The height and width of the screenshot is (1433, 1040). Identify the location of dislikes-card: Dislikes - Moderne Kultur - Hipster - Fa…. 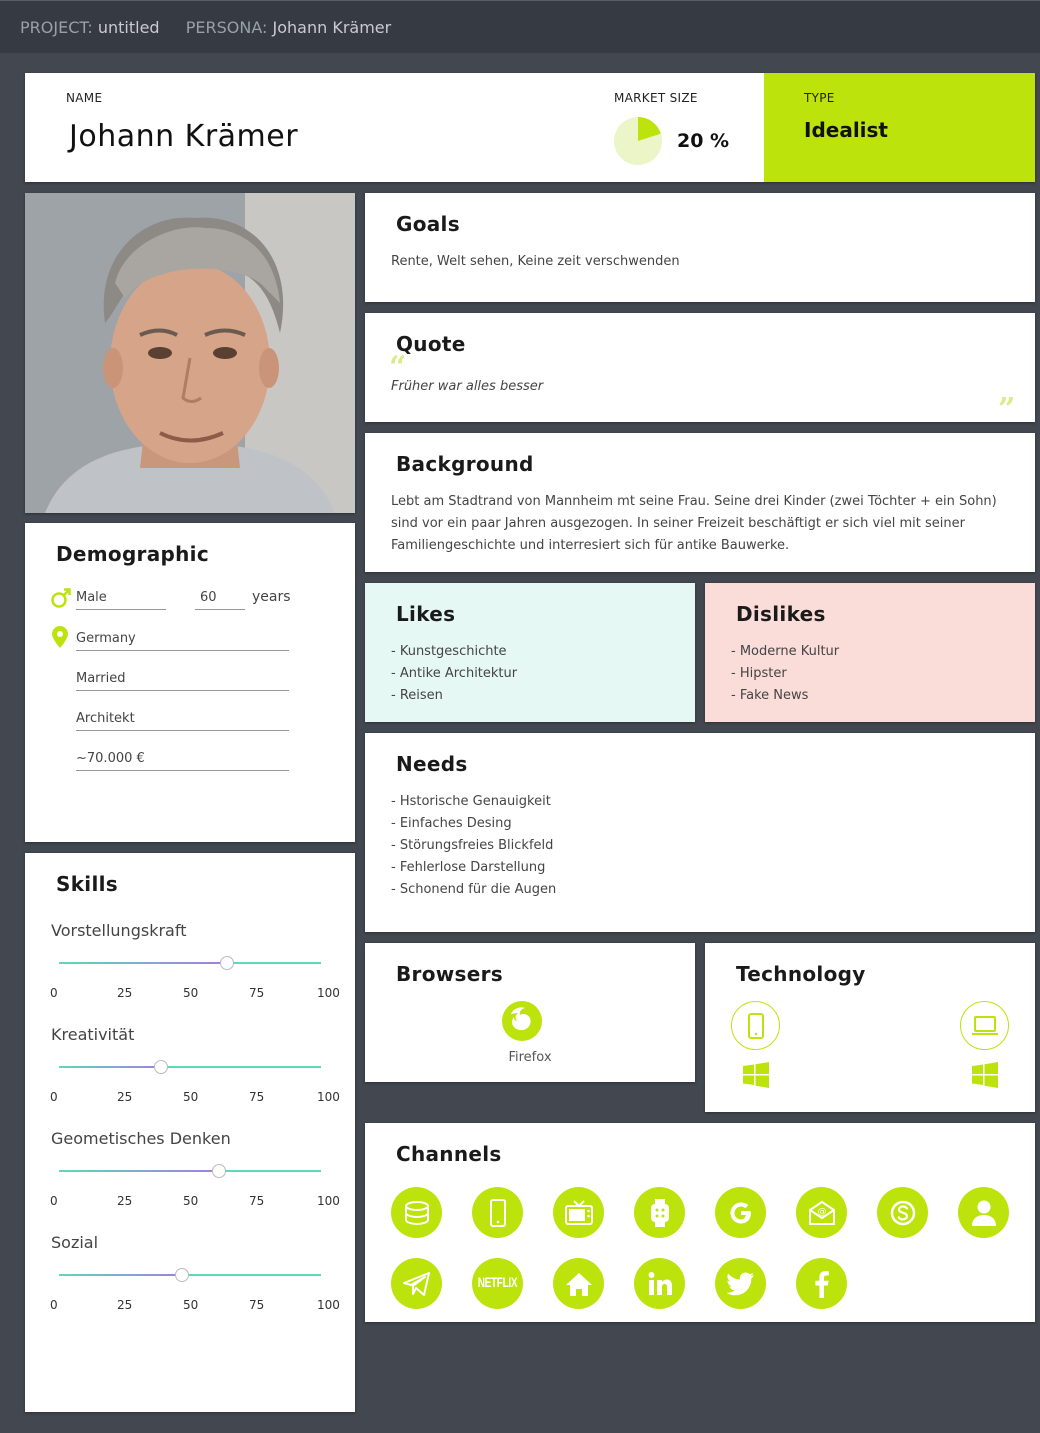
(870, 652).